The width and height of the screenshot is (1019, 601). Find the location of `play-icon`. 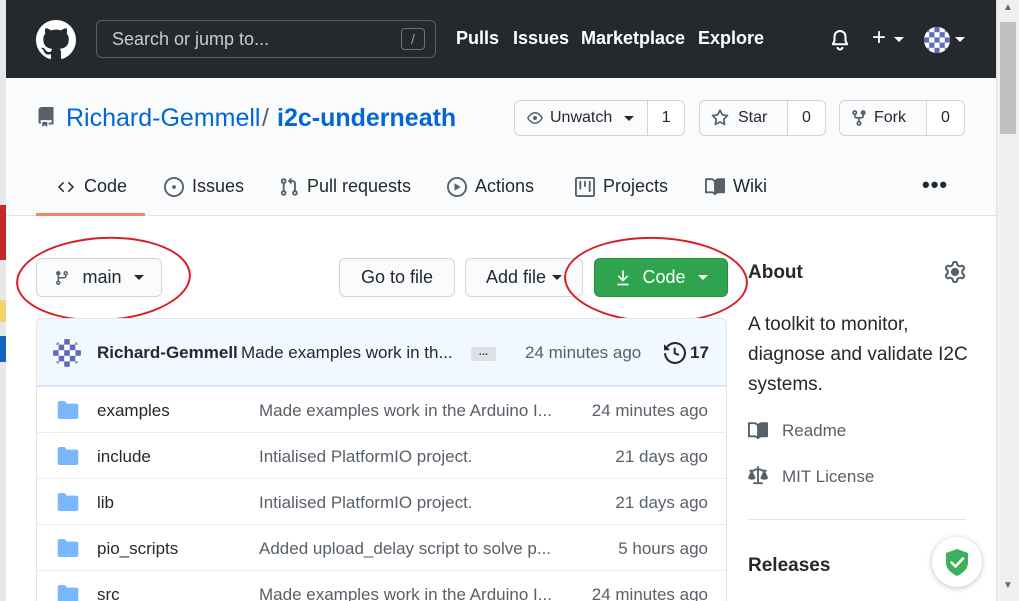

play-icon is located at coordinates (457, 186).